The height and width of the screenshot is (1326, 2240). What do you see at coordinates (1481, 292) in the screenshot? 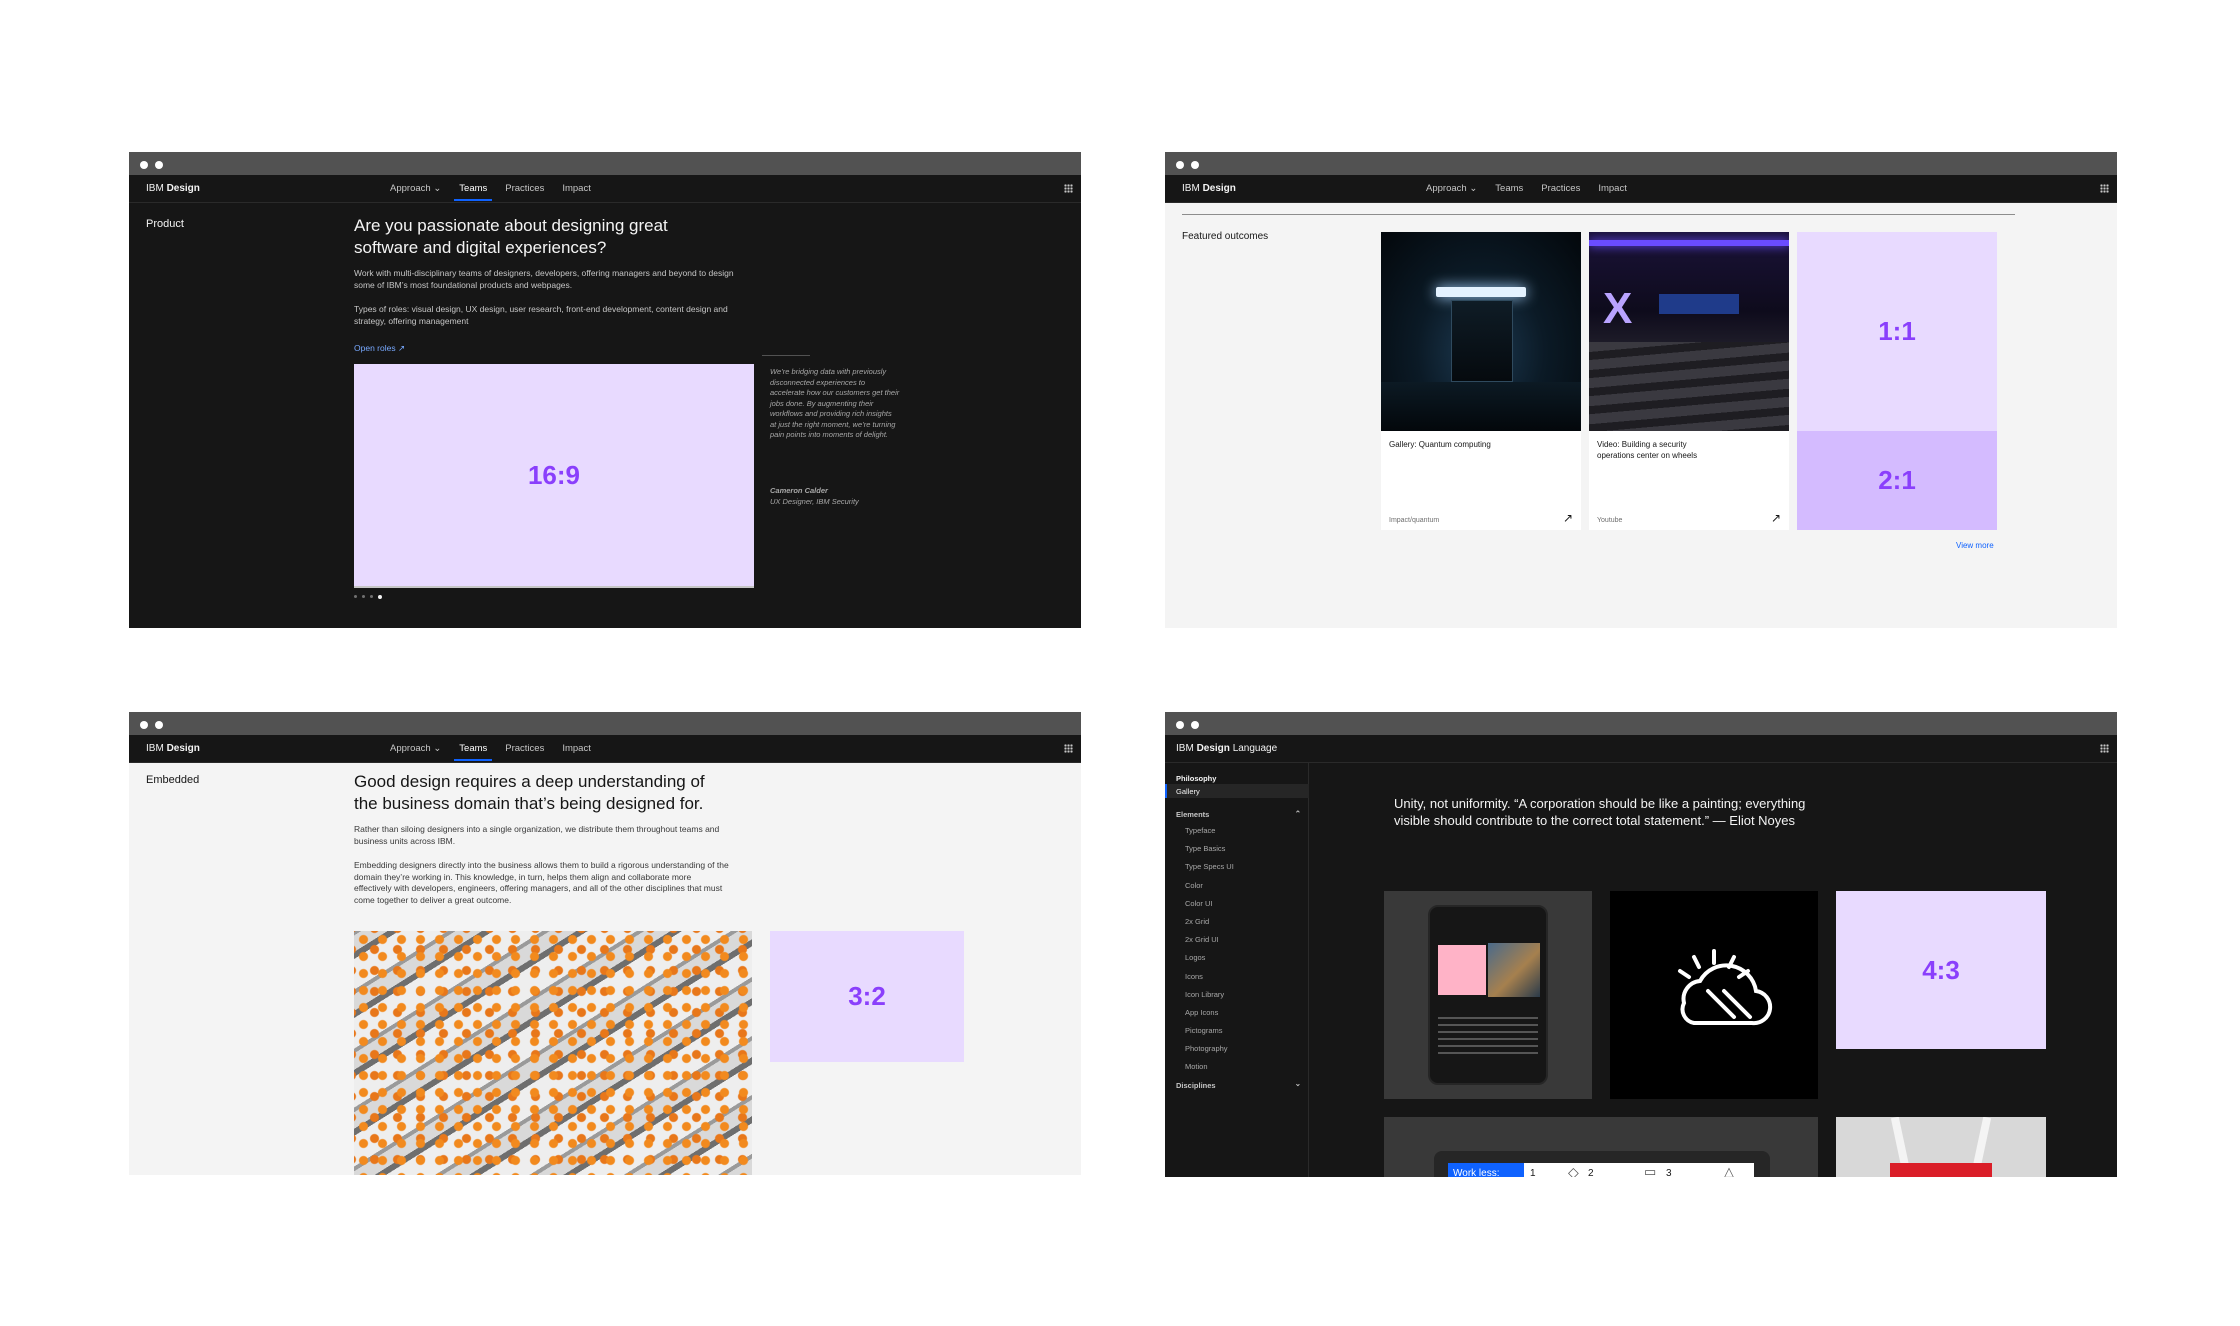
I see `quantum-light` at bounding box center [1481, 292].